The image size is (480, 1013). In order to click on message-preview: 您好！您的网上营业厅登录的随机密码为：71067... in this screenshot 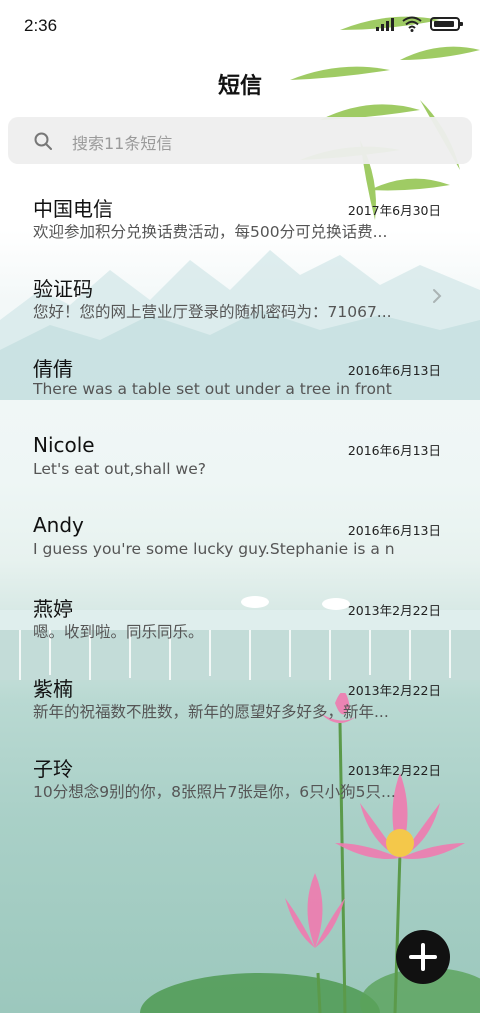, I will do `click(212, 312)`.